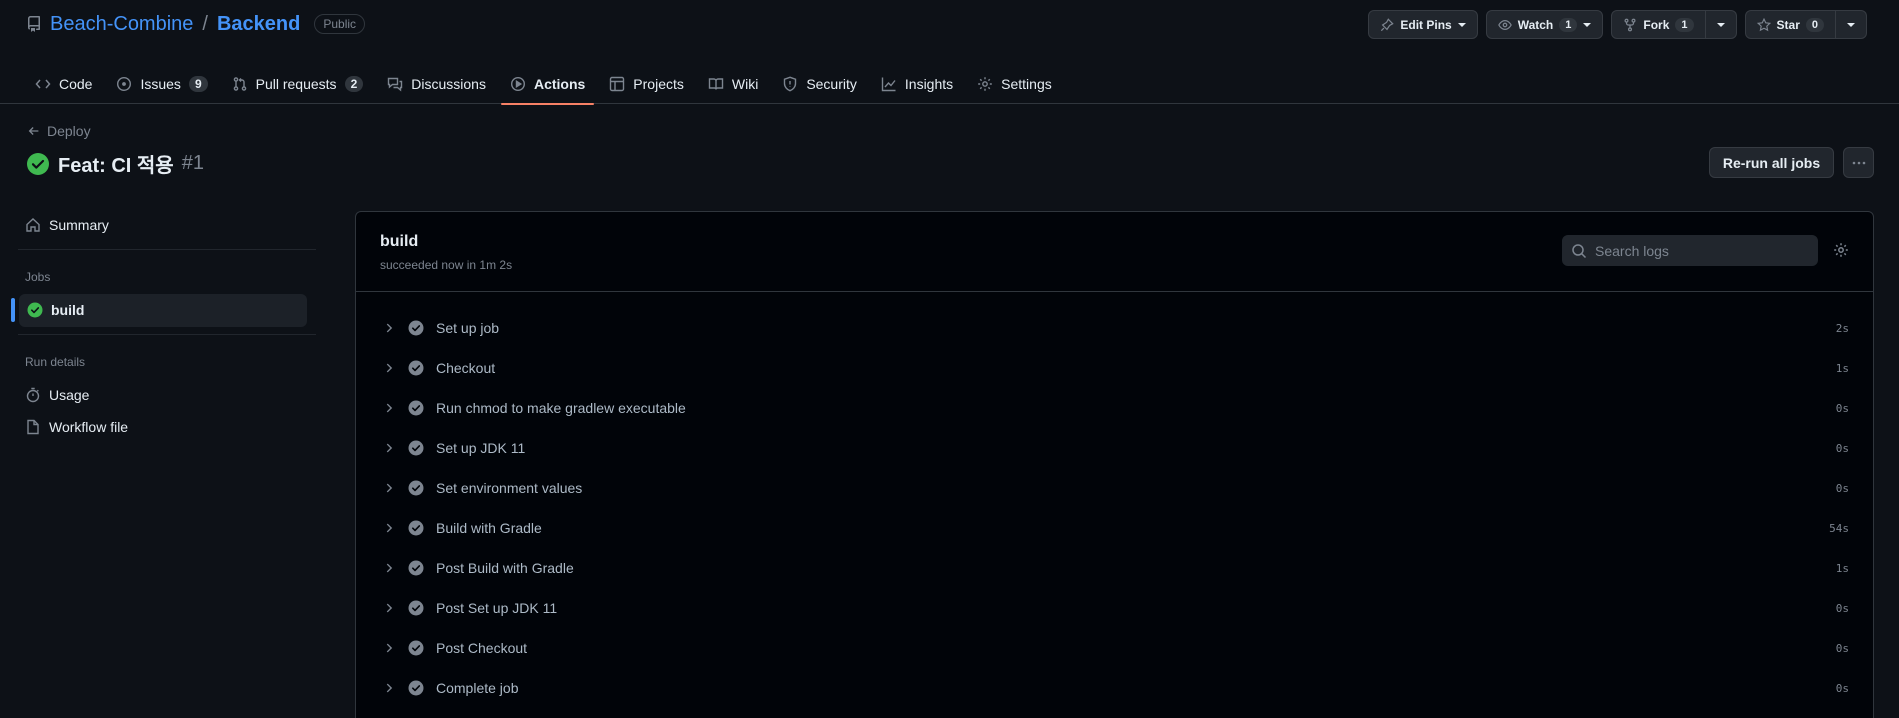  What do you see at coordinates (1114, 568) in the screenshot?
I see `job-step: Post Build with Gradle 1s` at bounding box center [1114, 568].